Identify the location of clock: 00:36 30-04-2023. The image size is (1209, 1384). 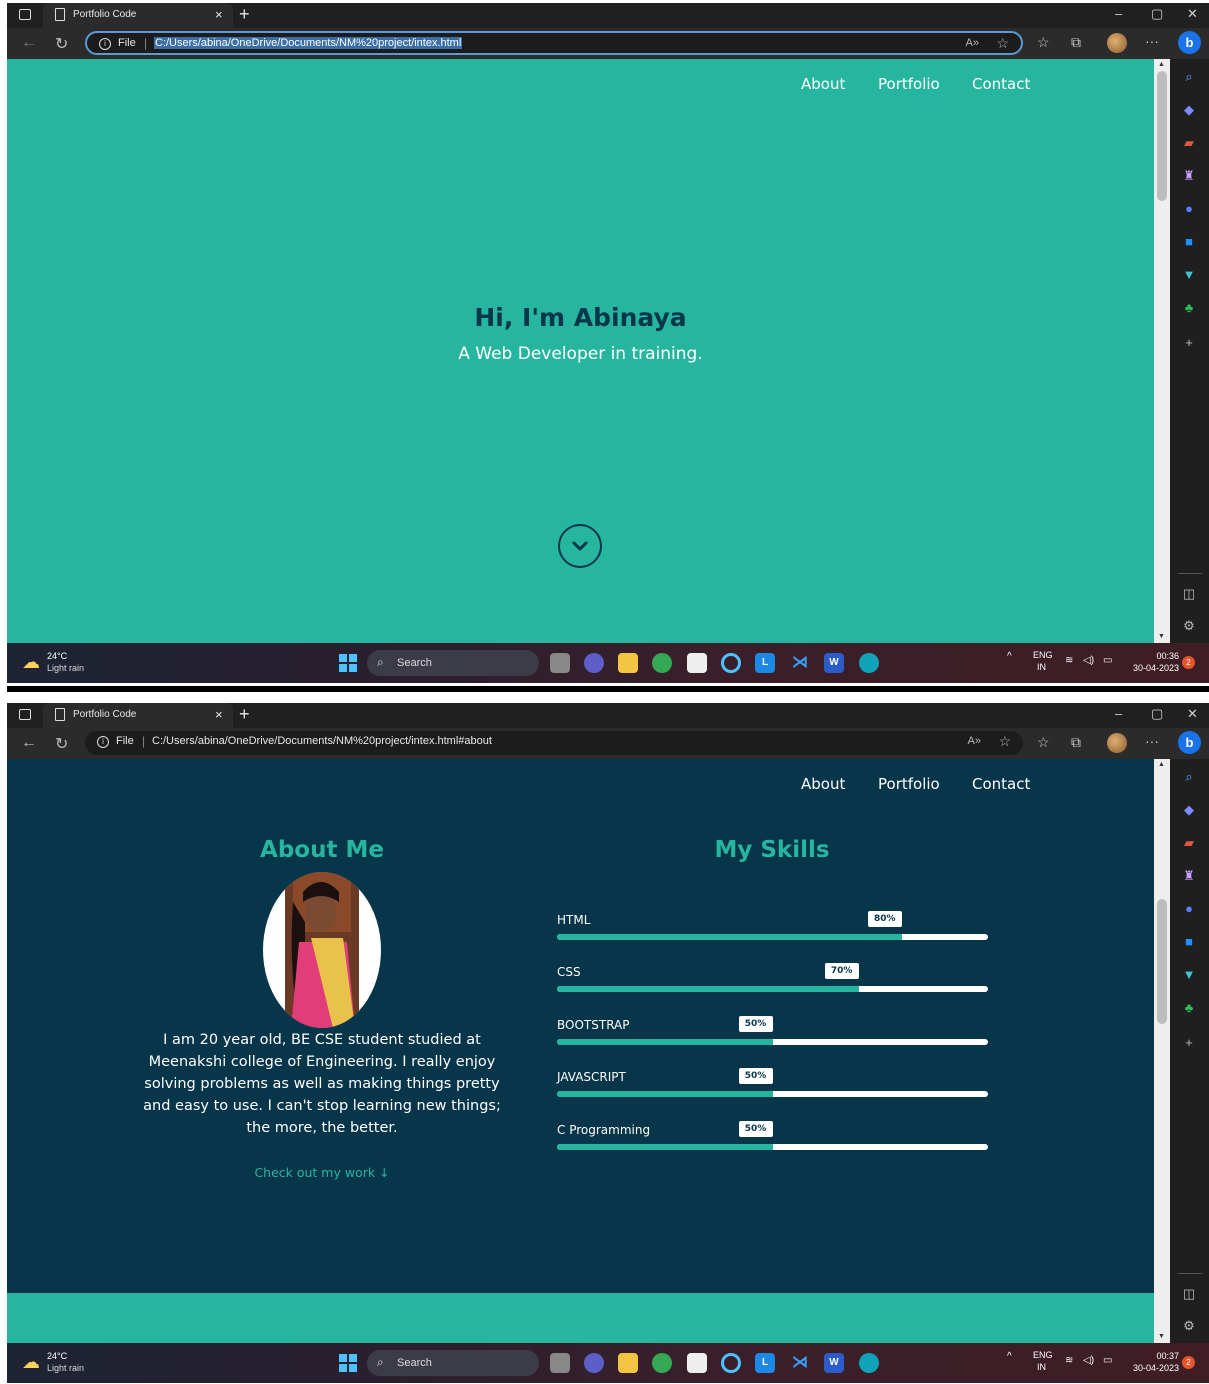
(1153, 662).